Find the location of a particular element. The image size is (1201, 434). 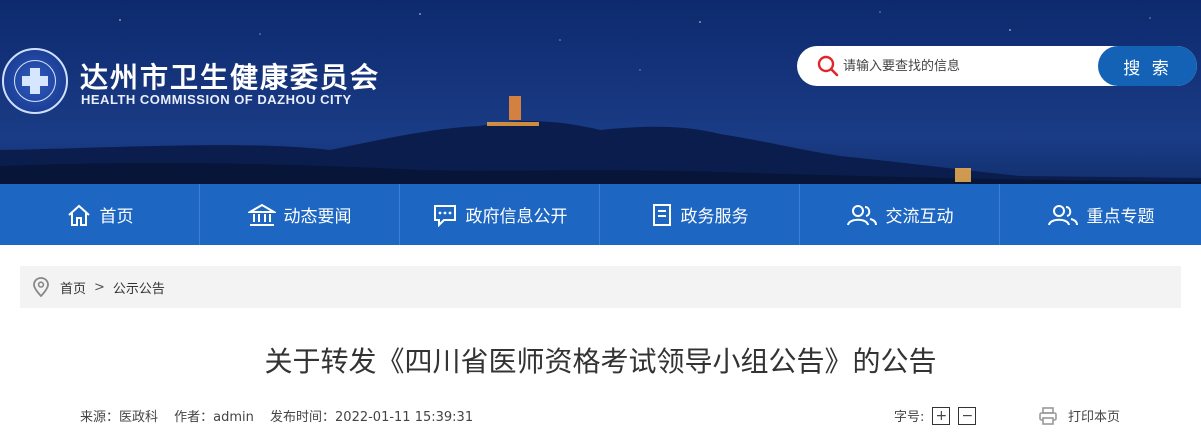

printer-icon is located at coordinates (1048, 415).